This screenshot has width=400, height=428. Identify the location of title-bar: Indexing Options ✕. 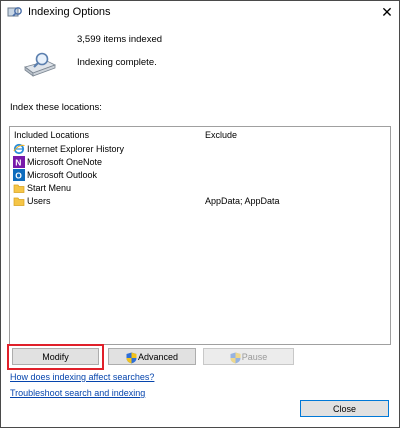
(200, 12).